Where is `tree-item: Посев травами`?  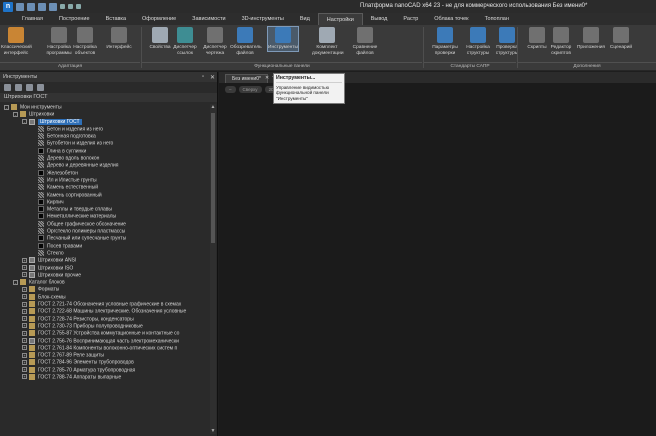 tree-item: Посев травами is located at coordinates (108, 246).